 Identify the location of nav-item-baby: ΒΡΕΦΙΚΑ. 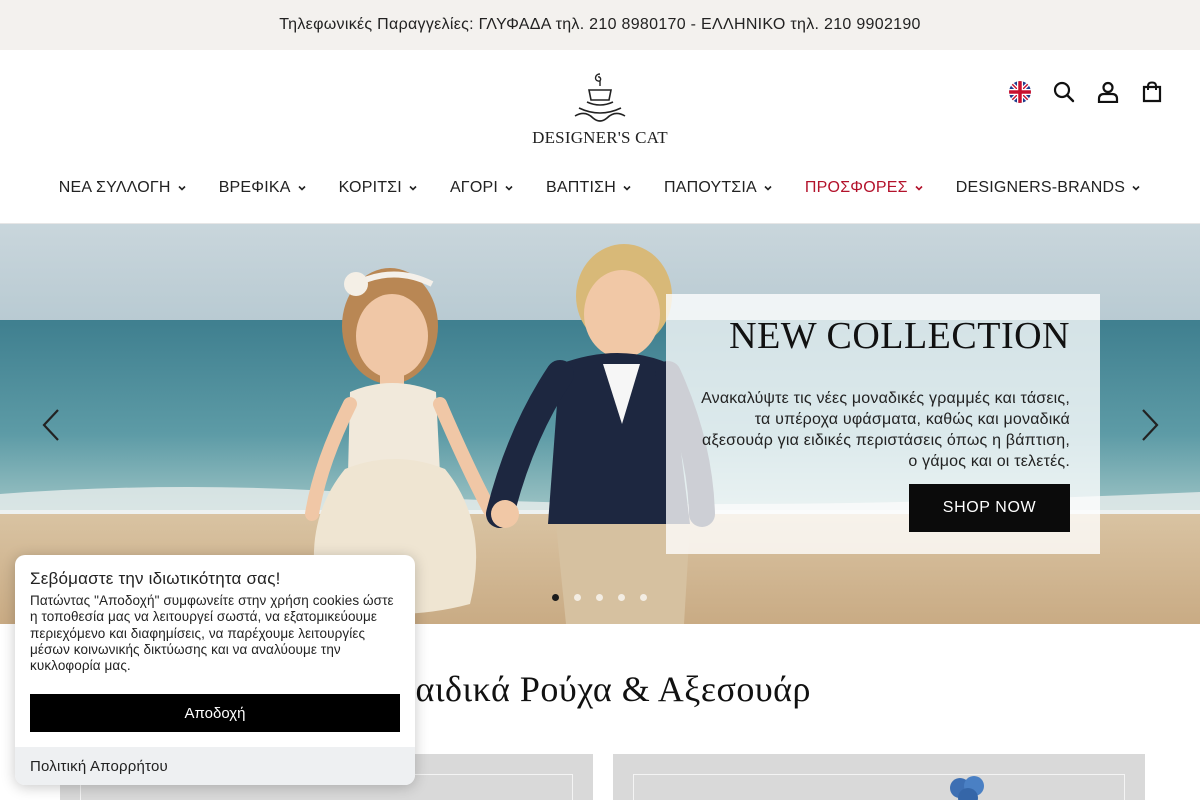
(263, 188).